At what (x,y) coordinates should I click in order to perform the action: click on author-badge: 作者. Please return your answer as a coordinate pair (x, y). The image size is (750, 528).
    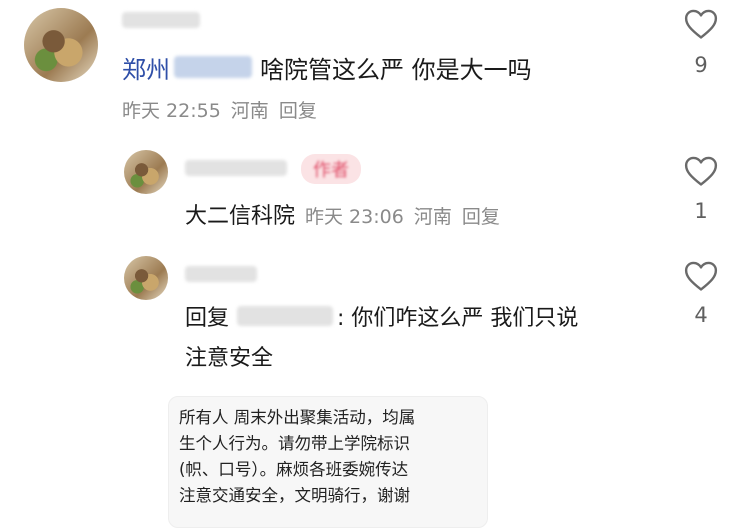
    Looking at the image, I should click on (331, 169).